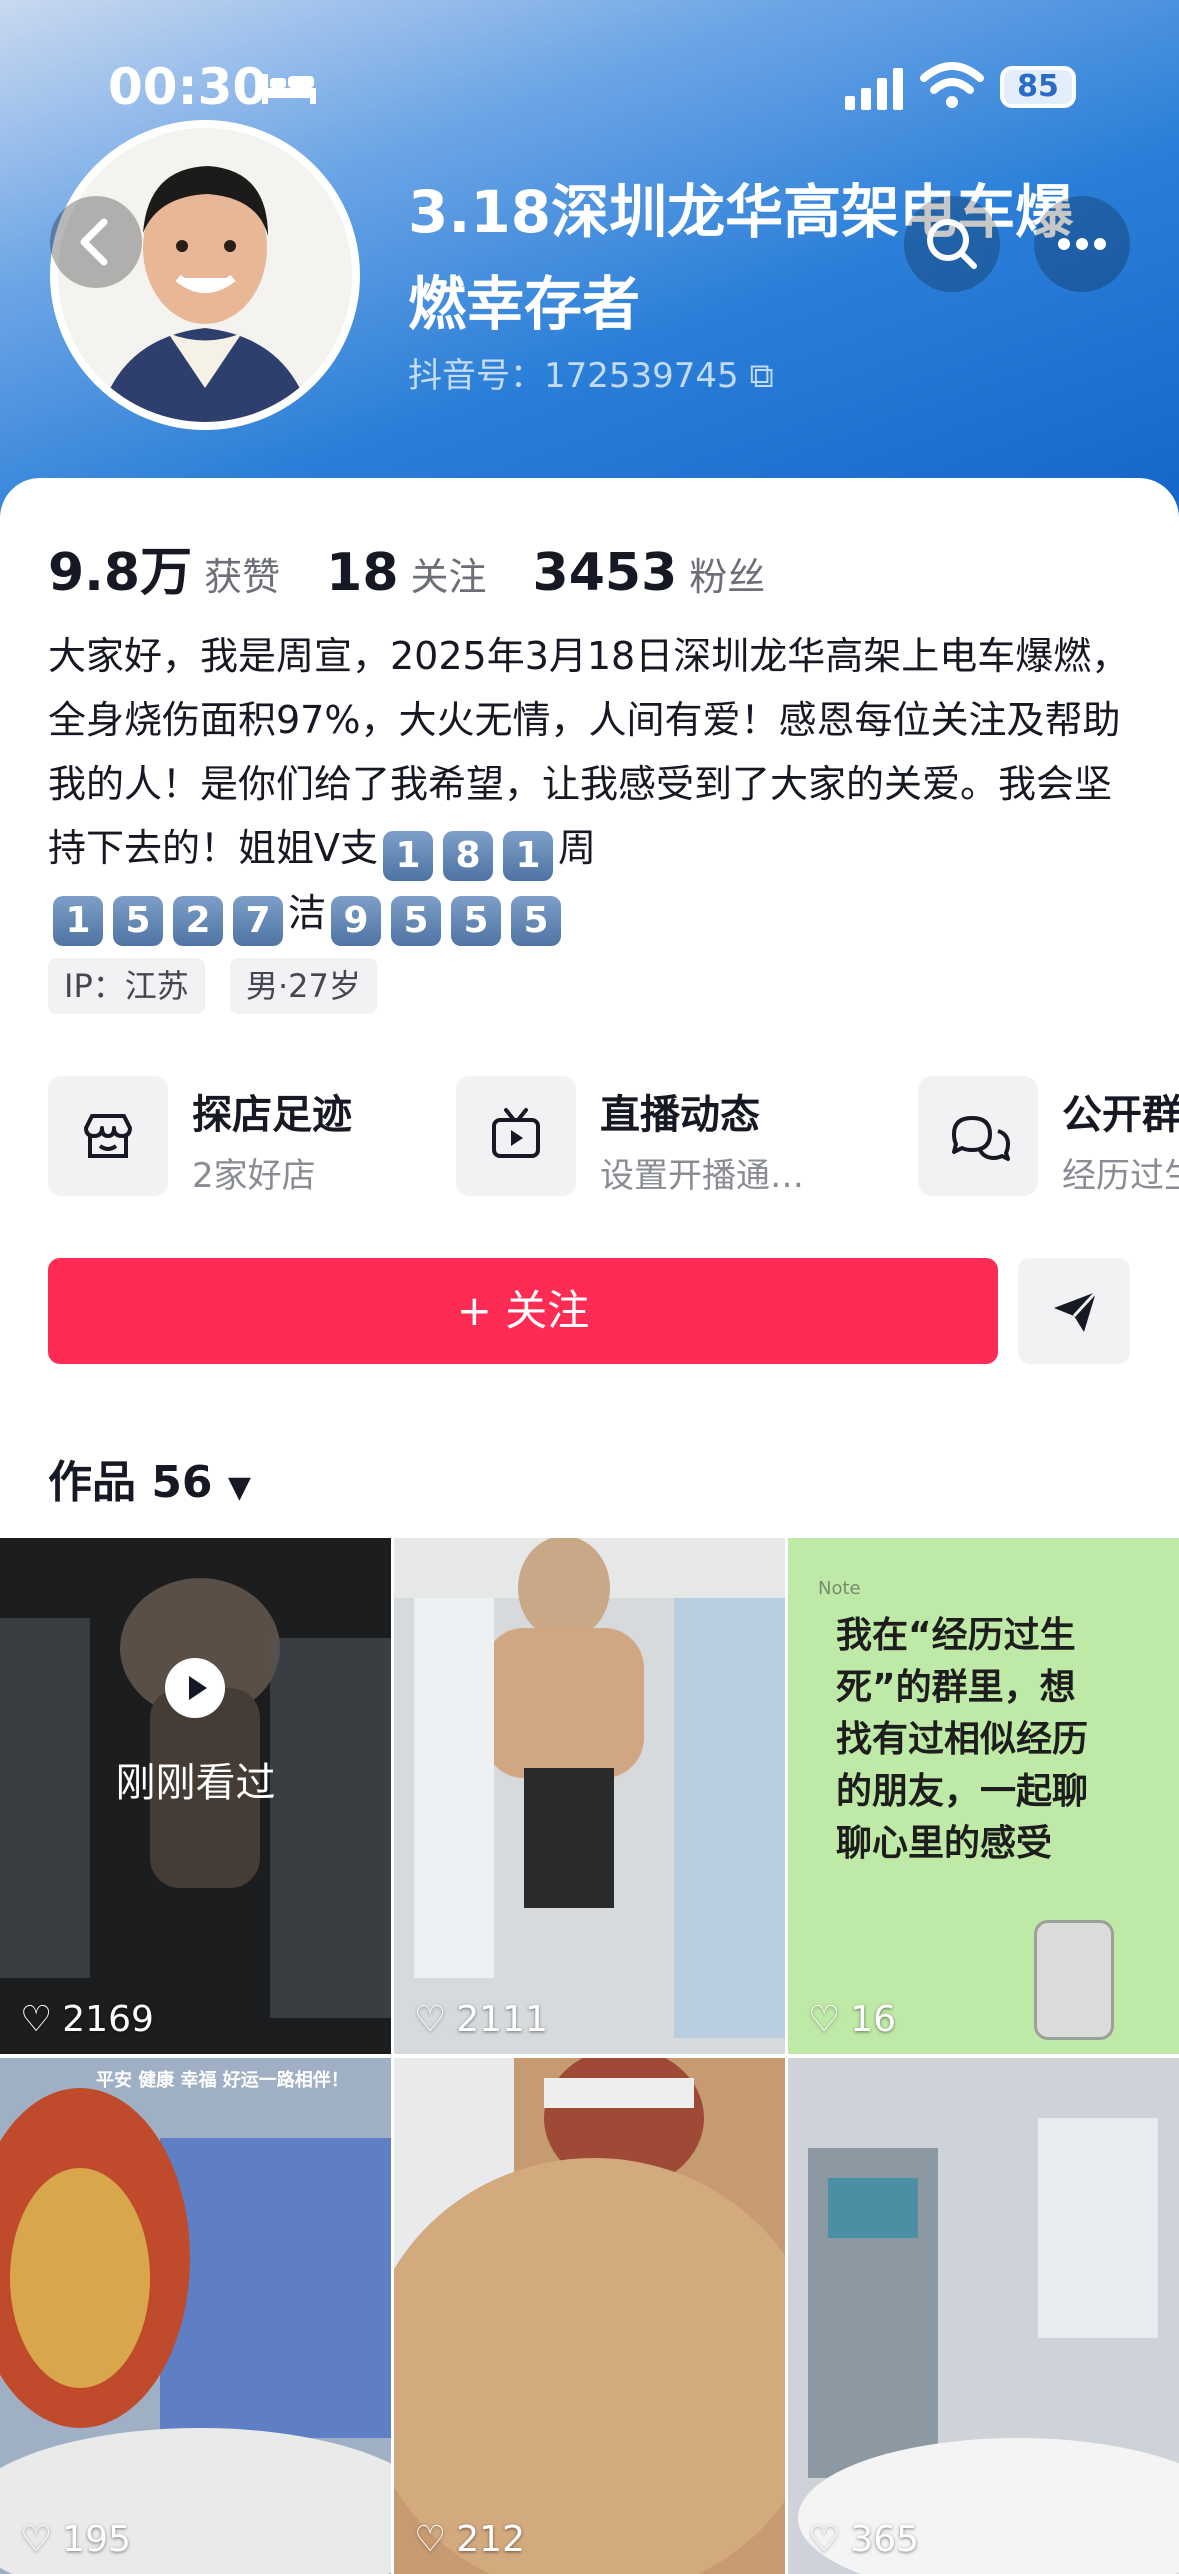 The width and height of the screenshot is (1179, 2574). Describe the element at coordinates (239, 1487) in the screenshot. I see `dropdown-triangle-icon: ▼` at that location.